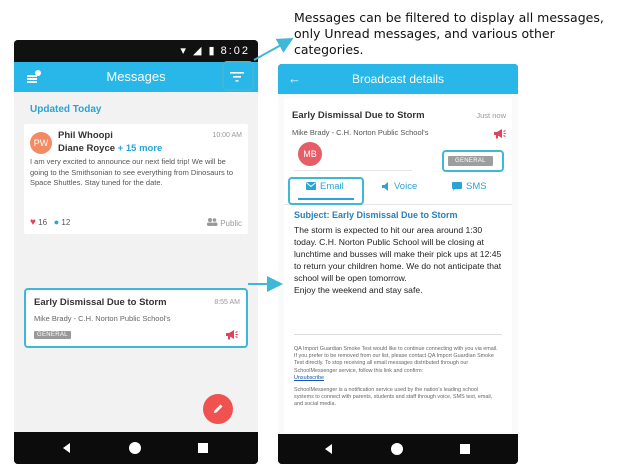 Image resolution: width=624 pixels, height=464 pixels. I want to click on message-sender: Mike Brady - C.H. Norton Public School's, so click(102, 318).